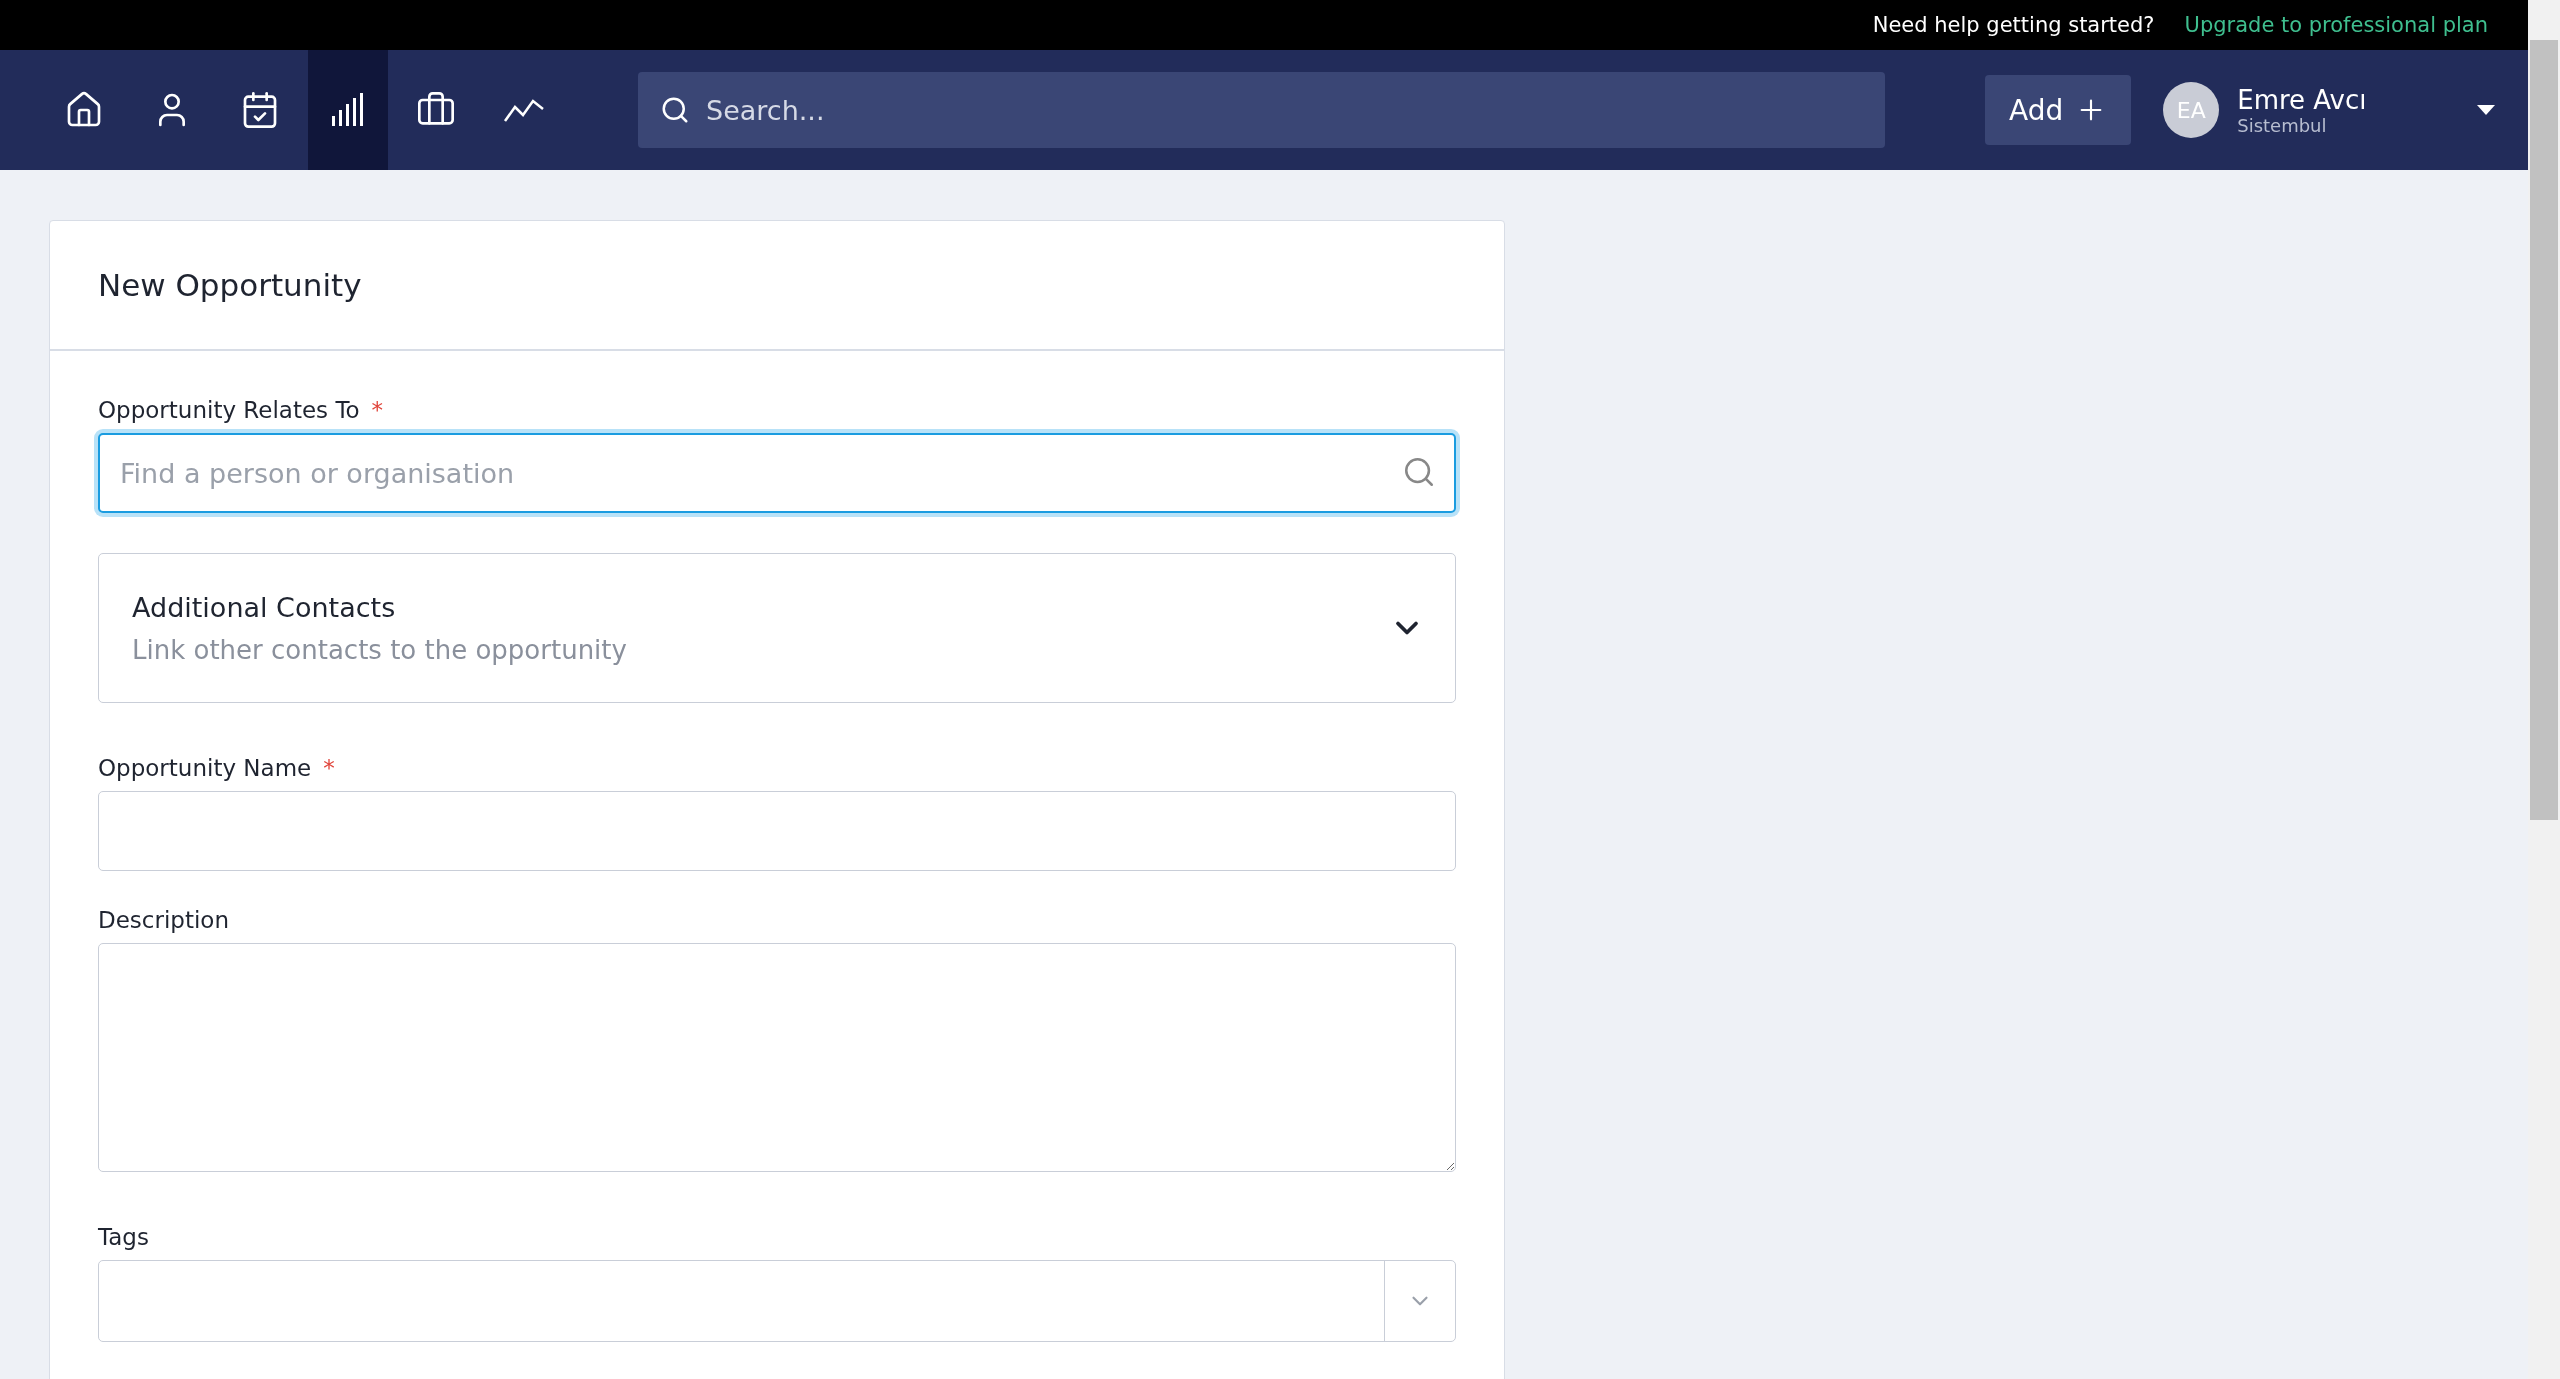  What do you see at coordinates (777, 1057) in the screenshot?
I see `description-field` at bounding box center [777, 1057].